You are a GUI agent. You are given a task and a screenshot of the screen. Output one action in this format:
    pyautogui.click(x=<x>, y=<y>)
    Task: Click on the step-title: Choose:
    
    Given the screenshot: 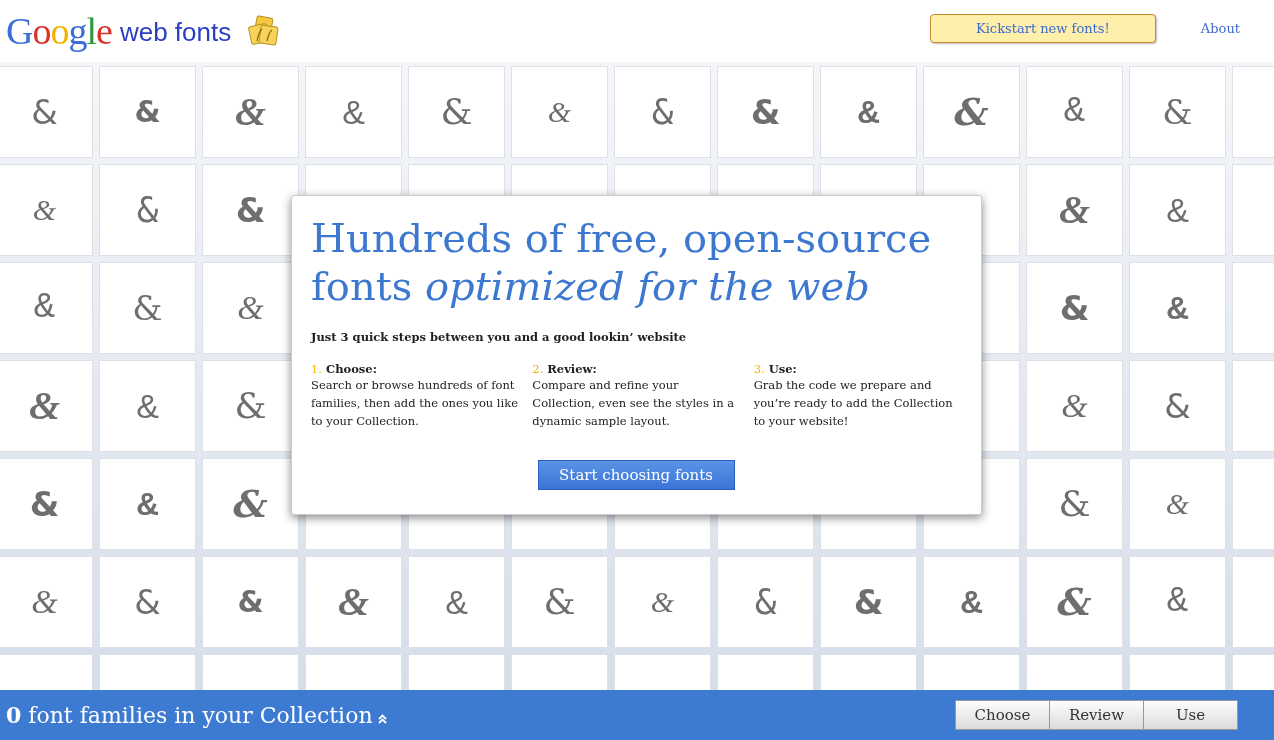 What is the action you would take?
    pyautogui.click(x=351, y=369)
    